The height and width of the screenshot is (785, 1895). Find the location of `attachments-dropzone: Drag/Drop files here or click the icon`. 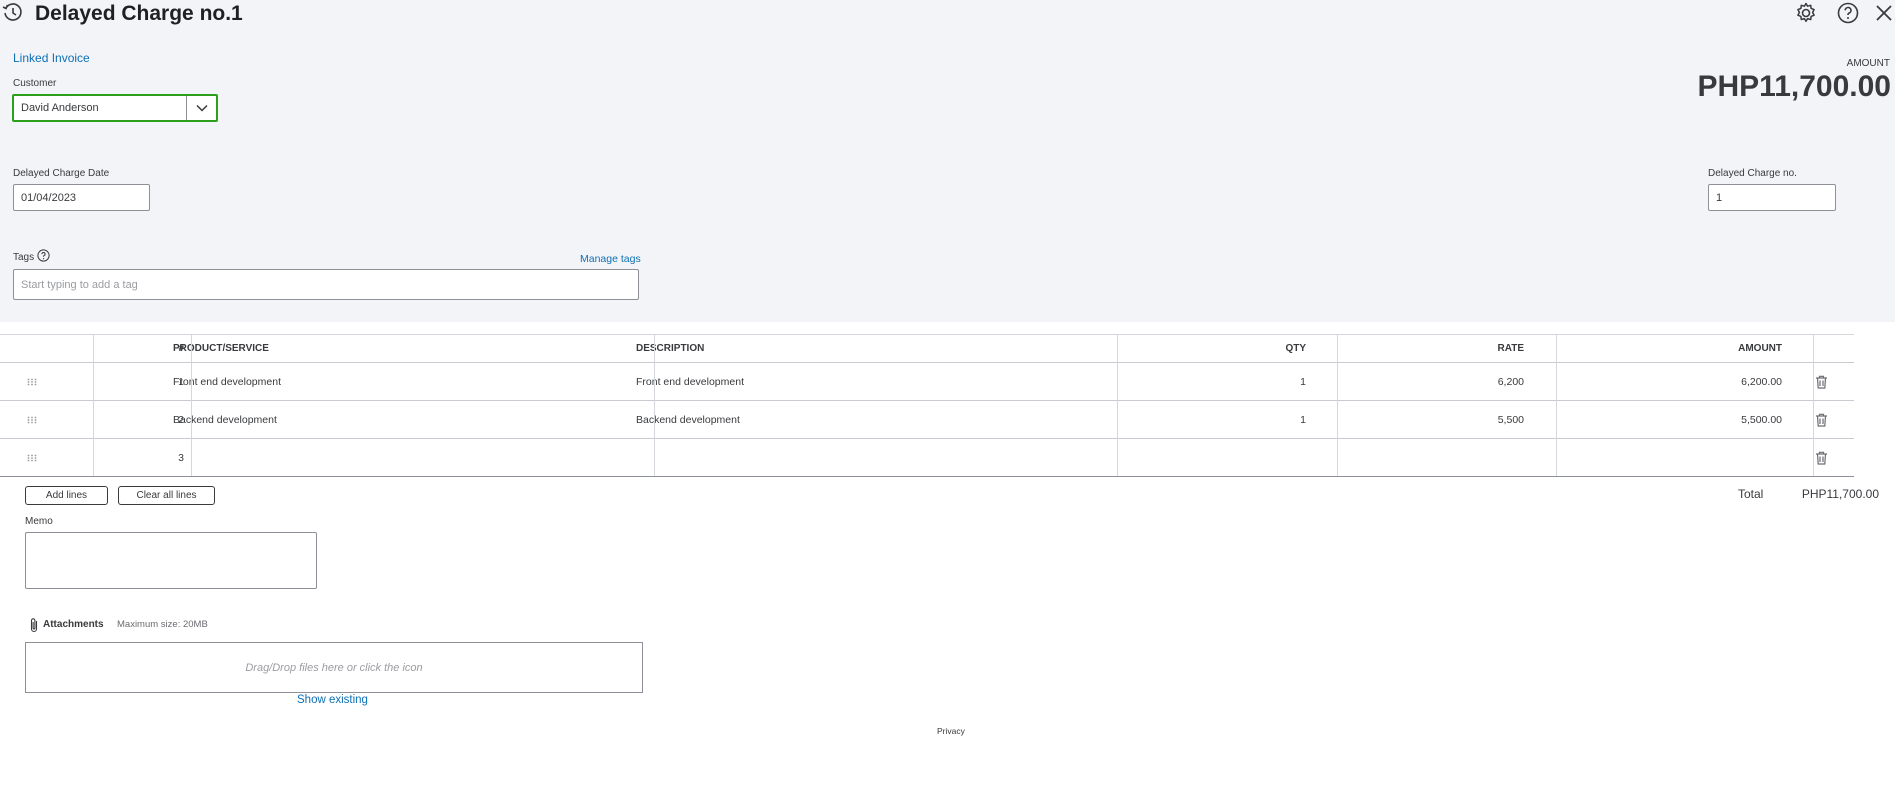

attachments-dropzone: Drag/Drop files here or click the icon is located at coordinates (334, 667).